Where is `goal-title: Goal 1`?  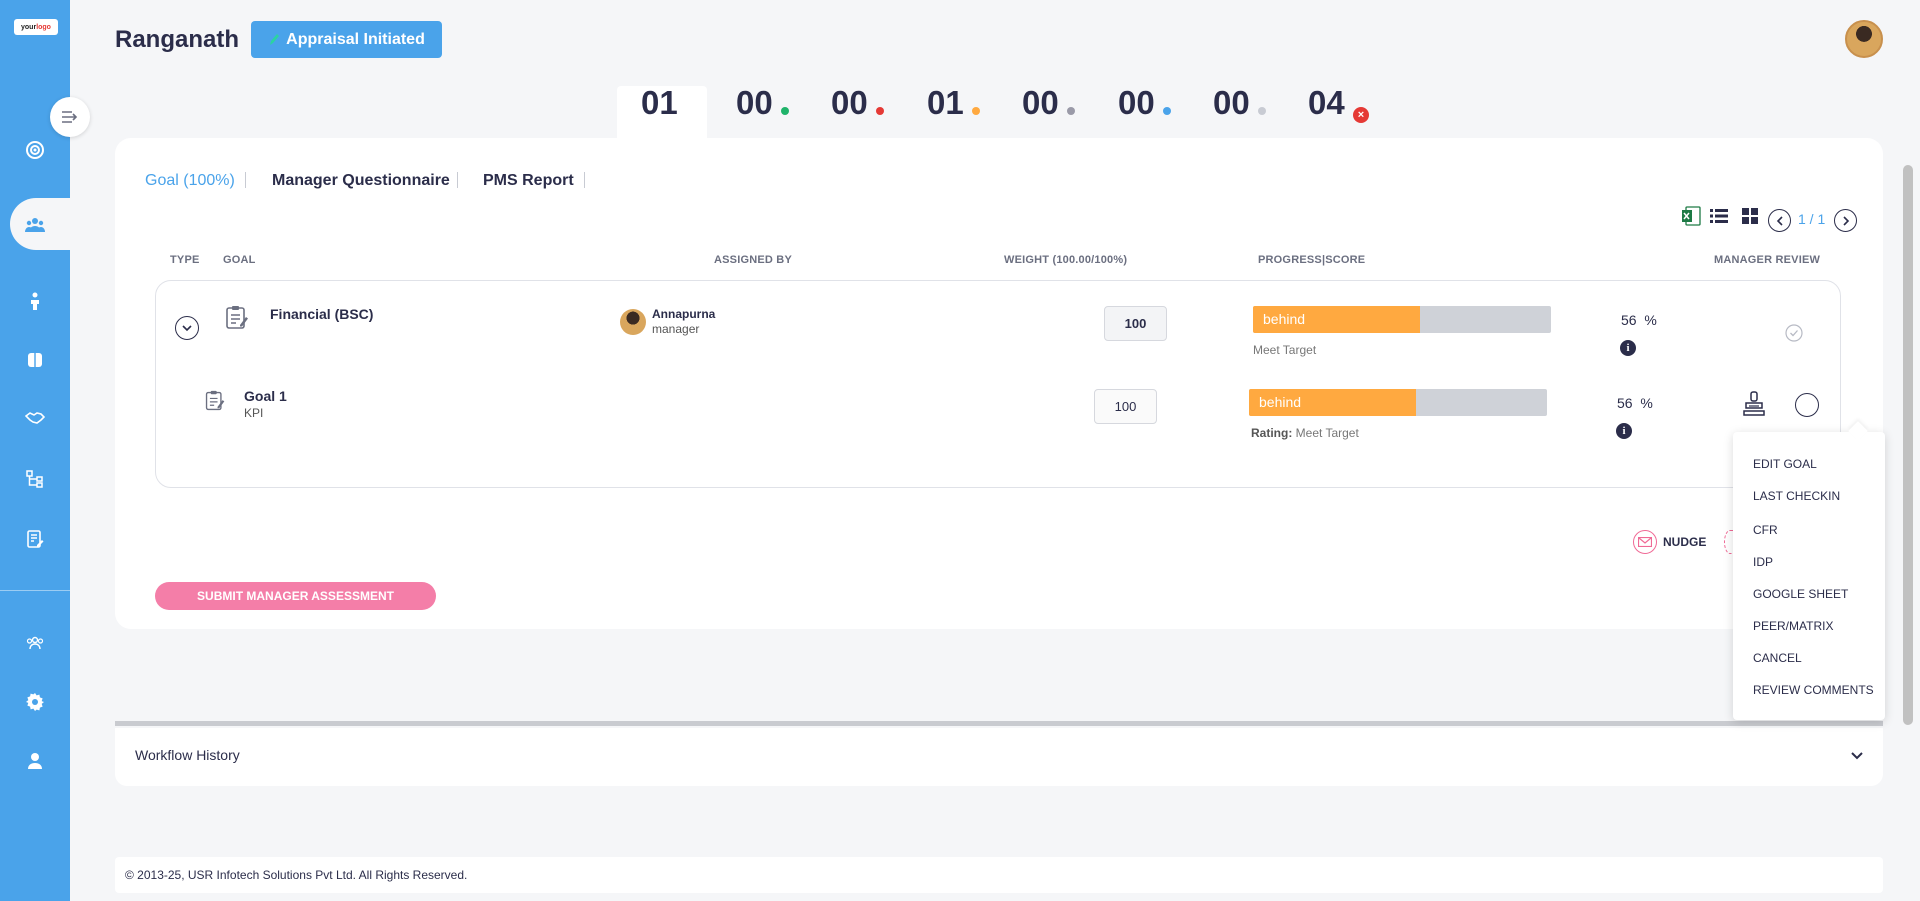 goal-title: Goal 1 is located at coordinates (265, 396).